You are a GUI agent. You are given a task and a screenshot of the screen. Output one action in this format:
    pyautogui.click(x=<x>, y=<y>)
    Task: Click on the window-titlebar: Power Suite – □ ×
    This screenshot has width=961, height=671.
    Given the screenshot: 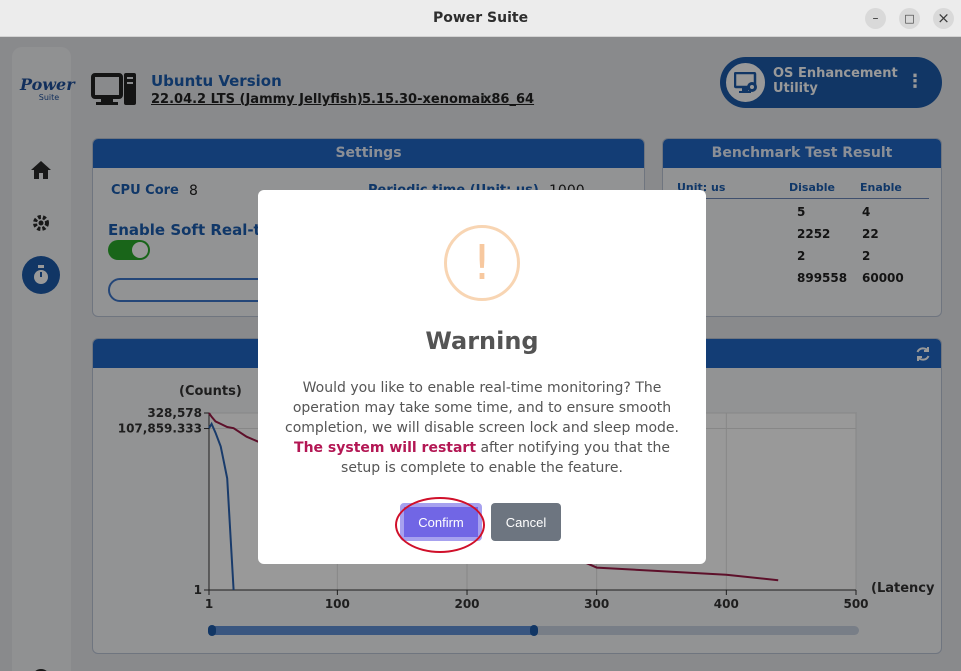 What is the action you would take?
    pyautogui.click(x=480, y=18)
    